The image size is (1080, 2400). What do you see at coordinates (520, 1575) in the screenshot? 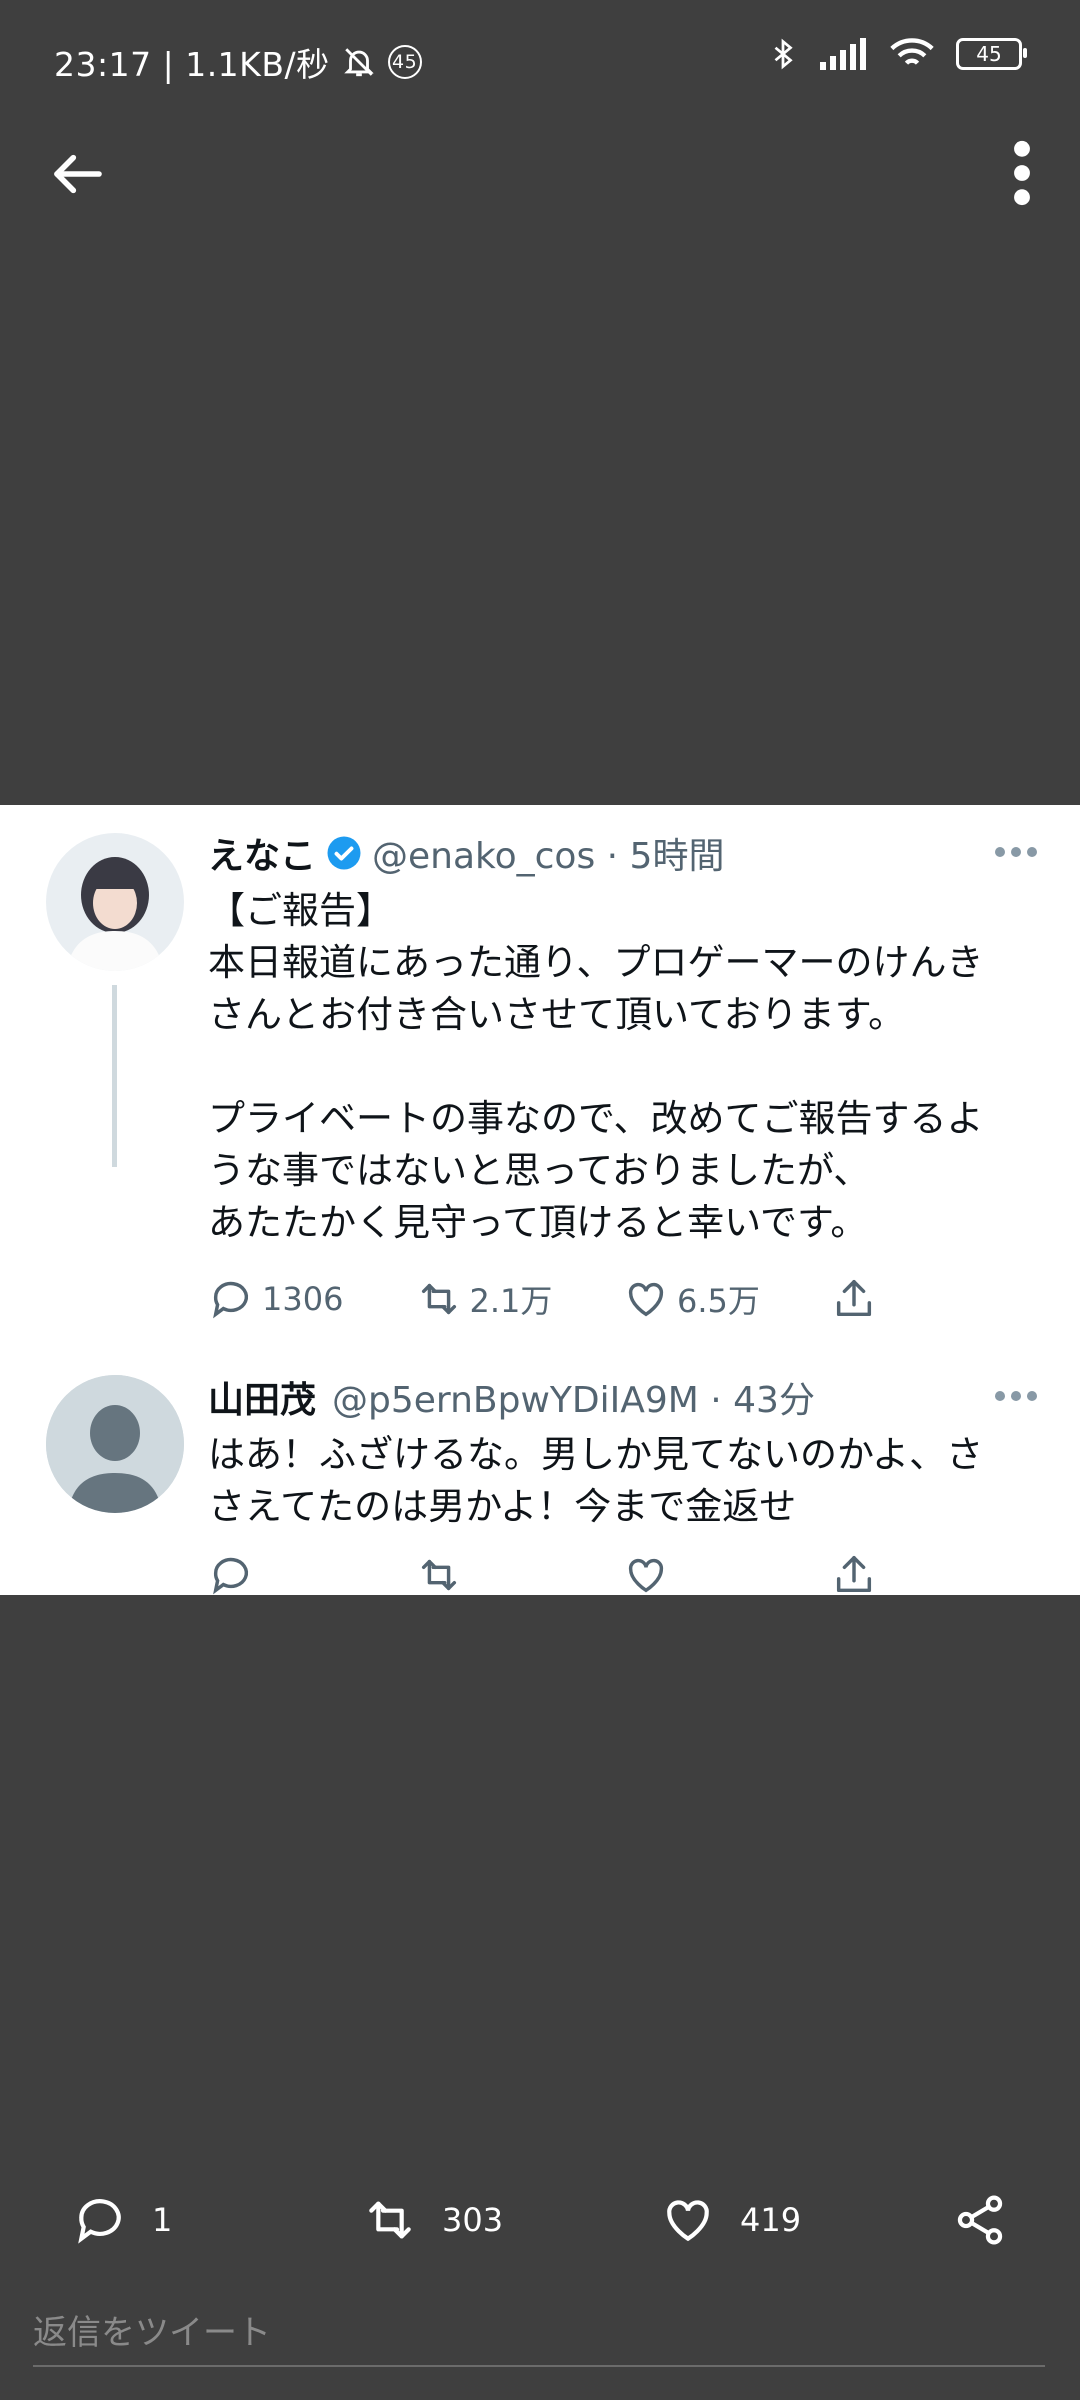
I see `retweet-button` at bounding box center [520, 1575].